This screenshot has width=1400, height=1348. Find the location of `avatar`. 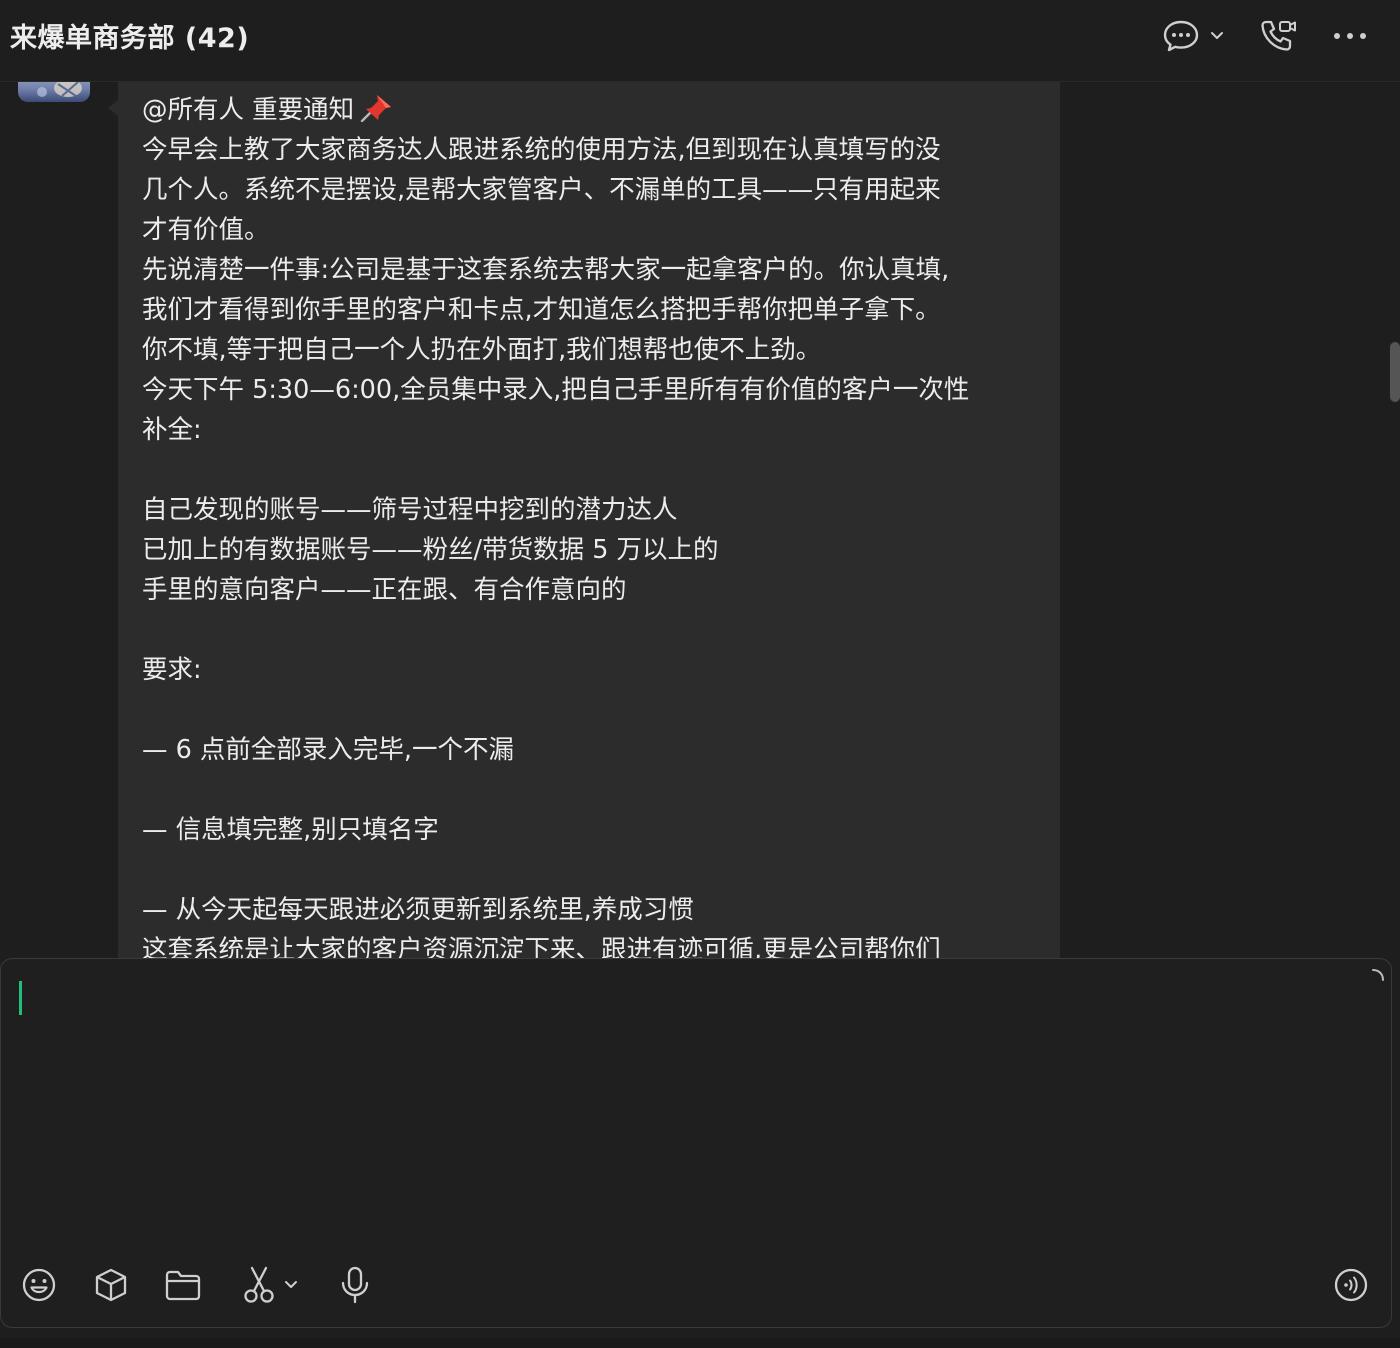

avatar is located at coordinates (54, 92).